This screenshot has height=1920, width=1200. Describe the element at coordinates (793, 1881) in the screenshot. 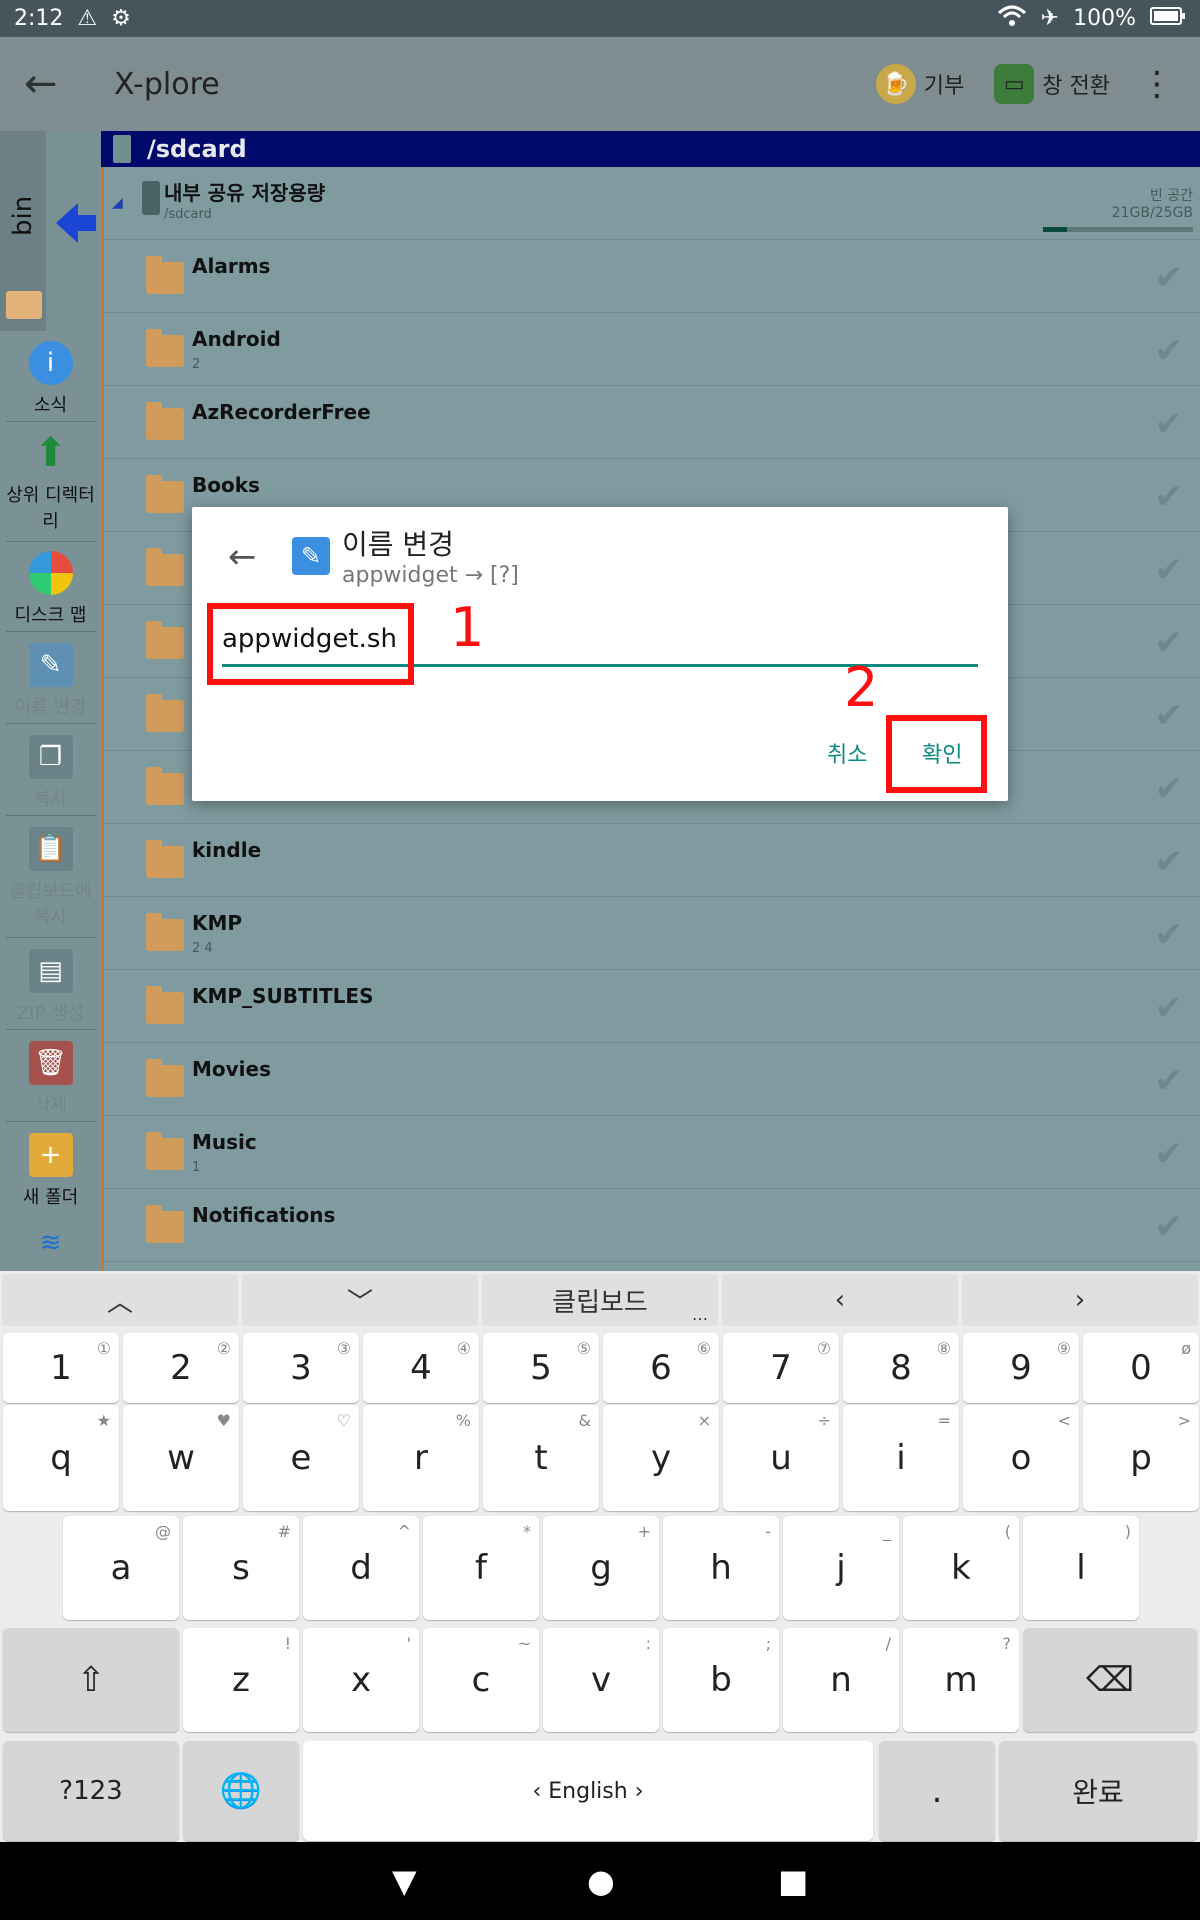

I see `recents-square-icon: ■` at that location.